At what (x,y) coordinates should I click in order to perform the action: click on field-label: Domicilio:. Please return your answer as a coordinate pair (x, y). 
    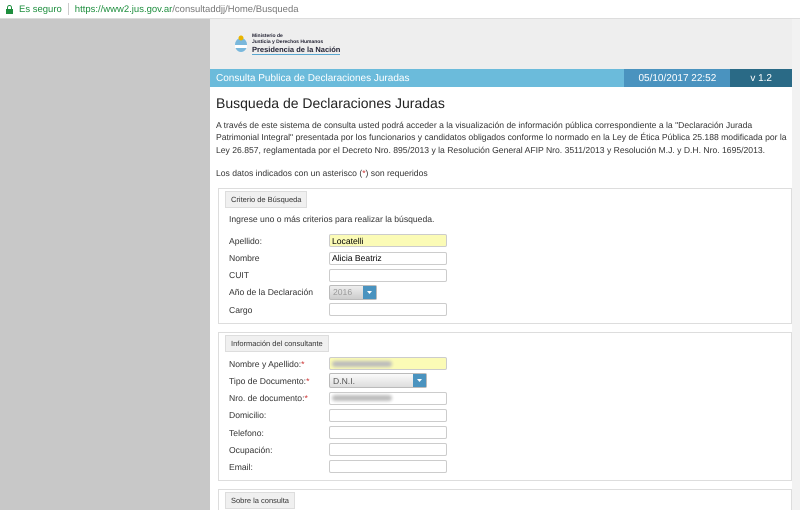
    Looking at the image, I should click on (248, 415).